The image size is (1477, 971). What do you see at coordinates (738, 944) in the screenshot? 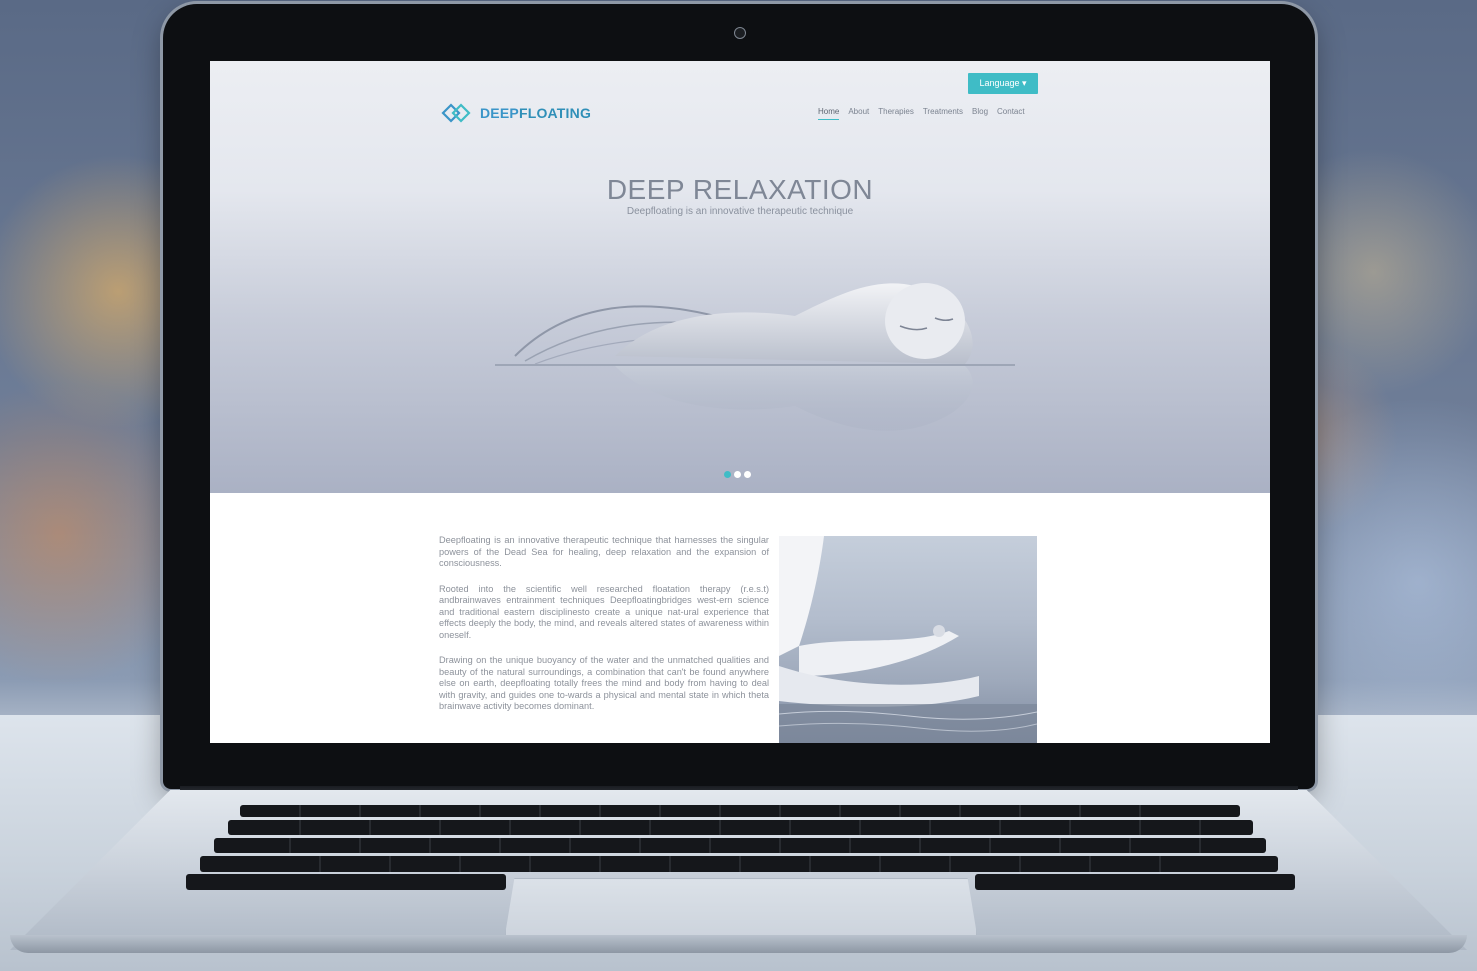
I see `laptop-base-front` at bounding box center [738, 944].